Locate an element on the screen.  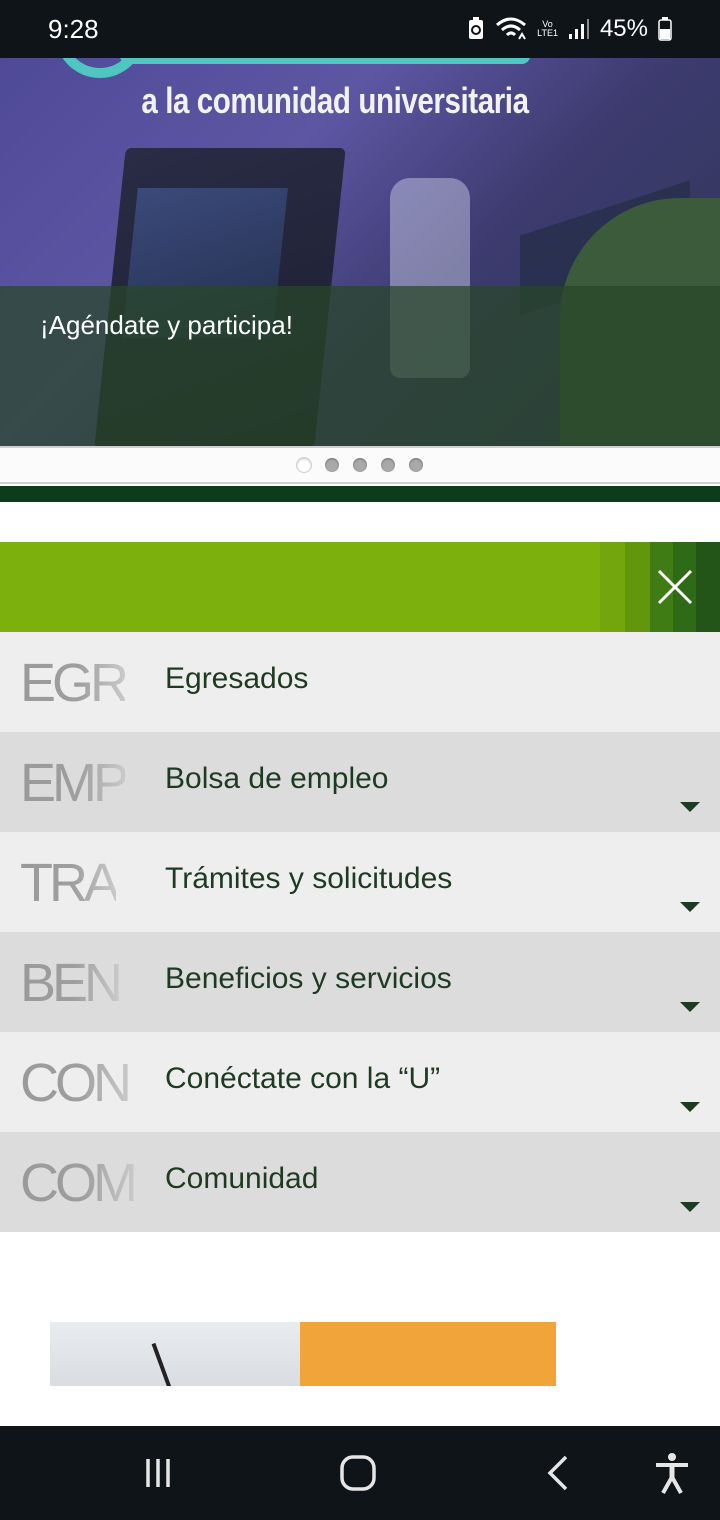
menu-item-bolsa-de-empleo: EMP Bolsa de empleo is located at coordinates (360, 782).